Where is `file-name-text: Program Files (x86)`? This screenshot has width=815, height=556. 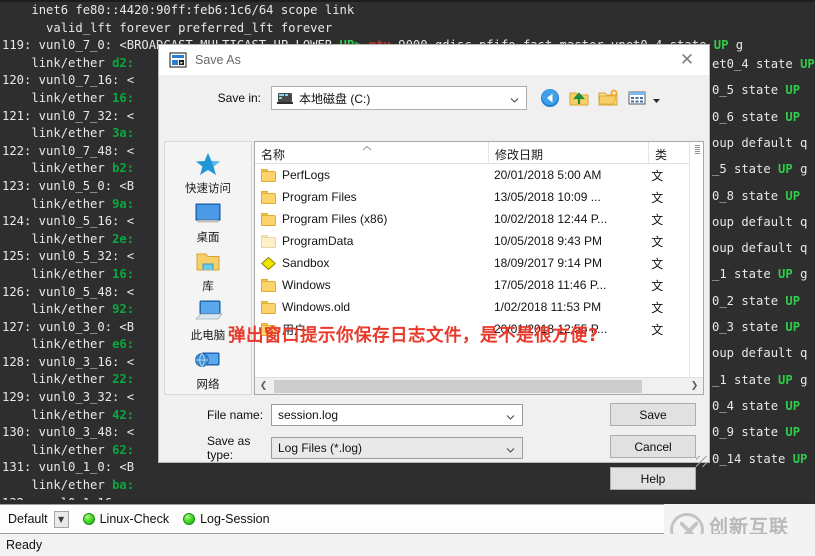 file-name-text: Program Files (x86) is located at coordinates (335, 219).